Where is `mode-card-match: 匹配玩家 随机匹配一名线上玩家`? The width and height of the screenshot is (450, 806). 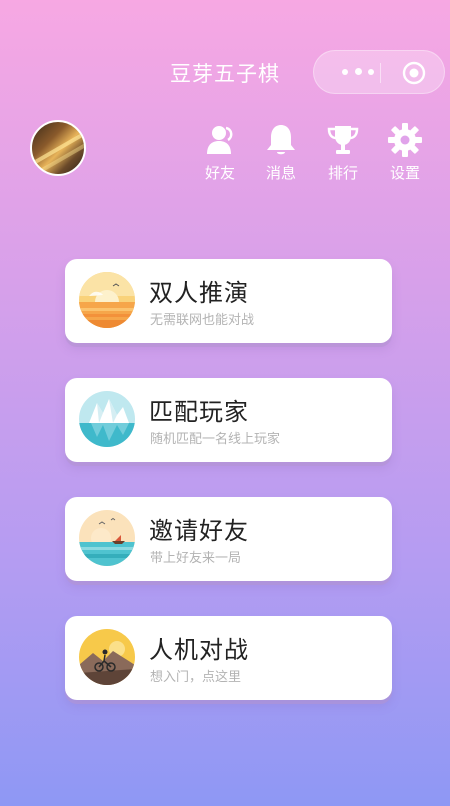
mode-card-match: 匹配玩家 随机匹配一名线上玩家 is located at coordinates (228, 420).